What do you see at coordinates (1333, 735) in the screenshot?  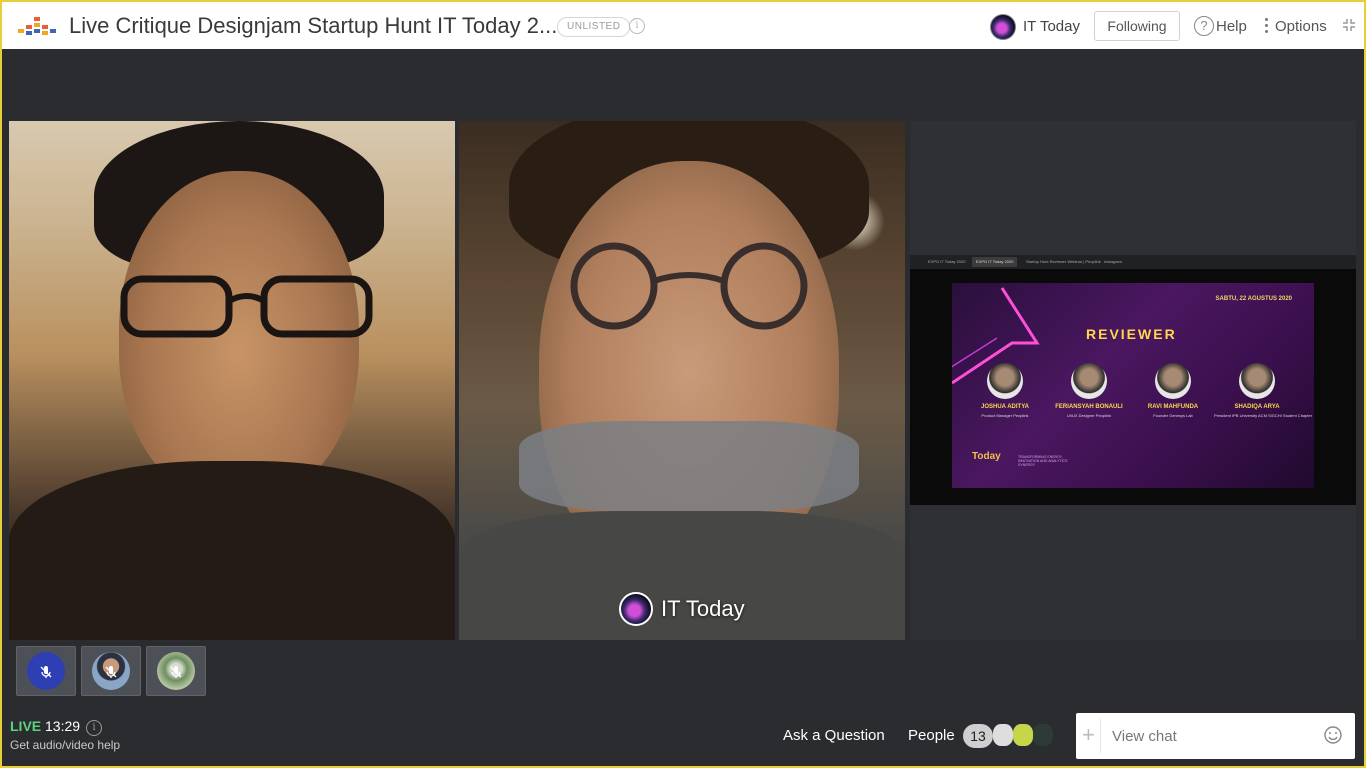 I see `emoji-icon` at bounding box center [1333, 735].